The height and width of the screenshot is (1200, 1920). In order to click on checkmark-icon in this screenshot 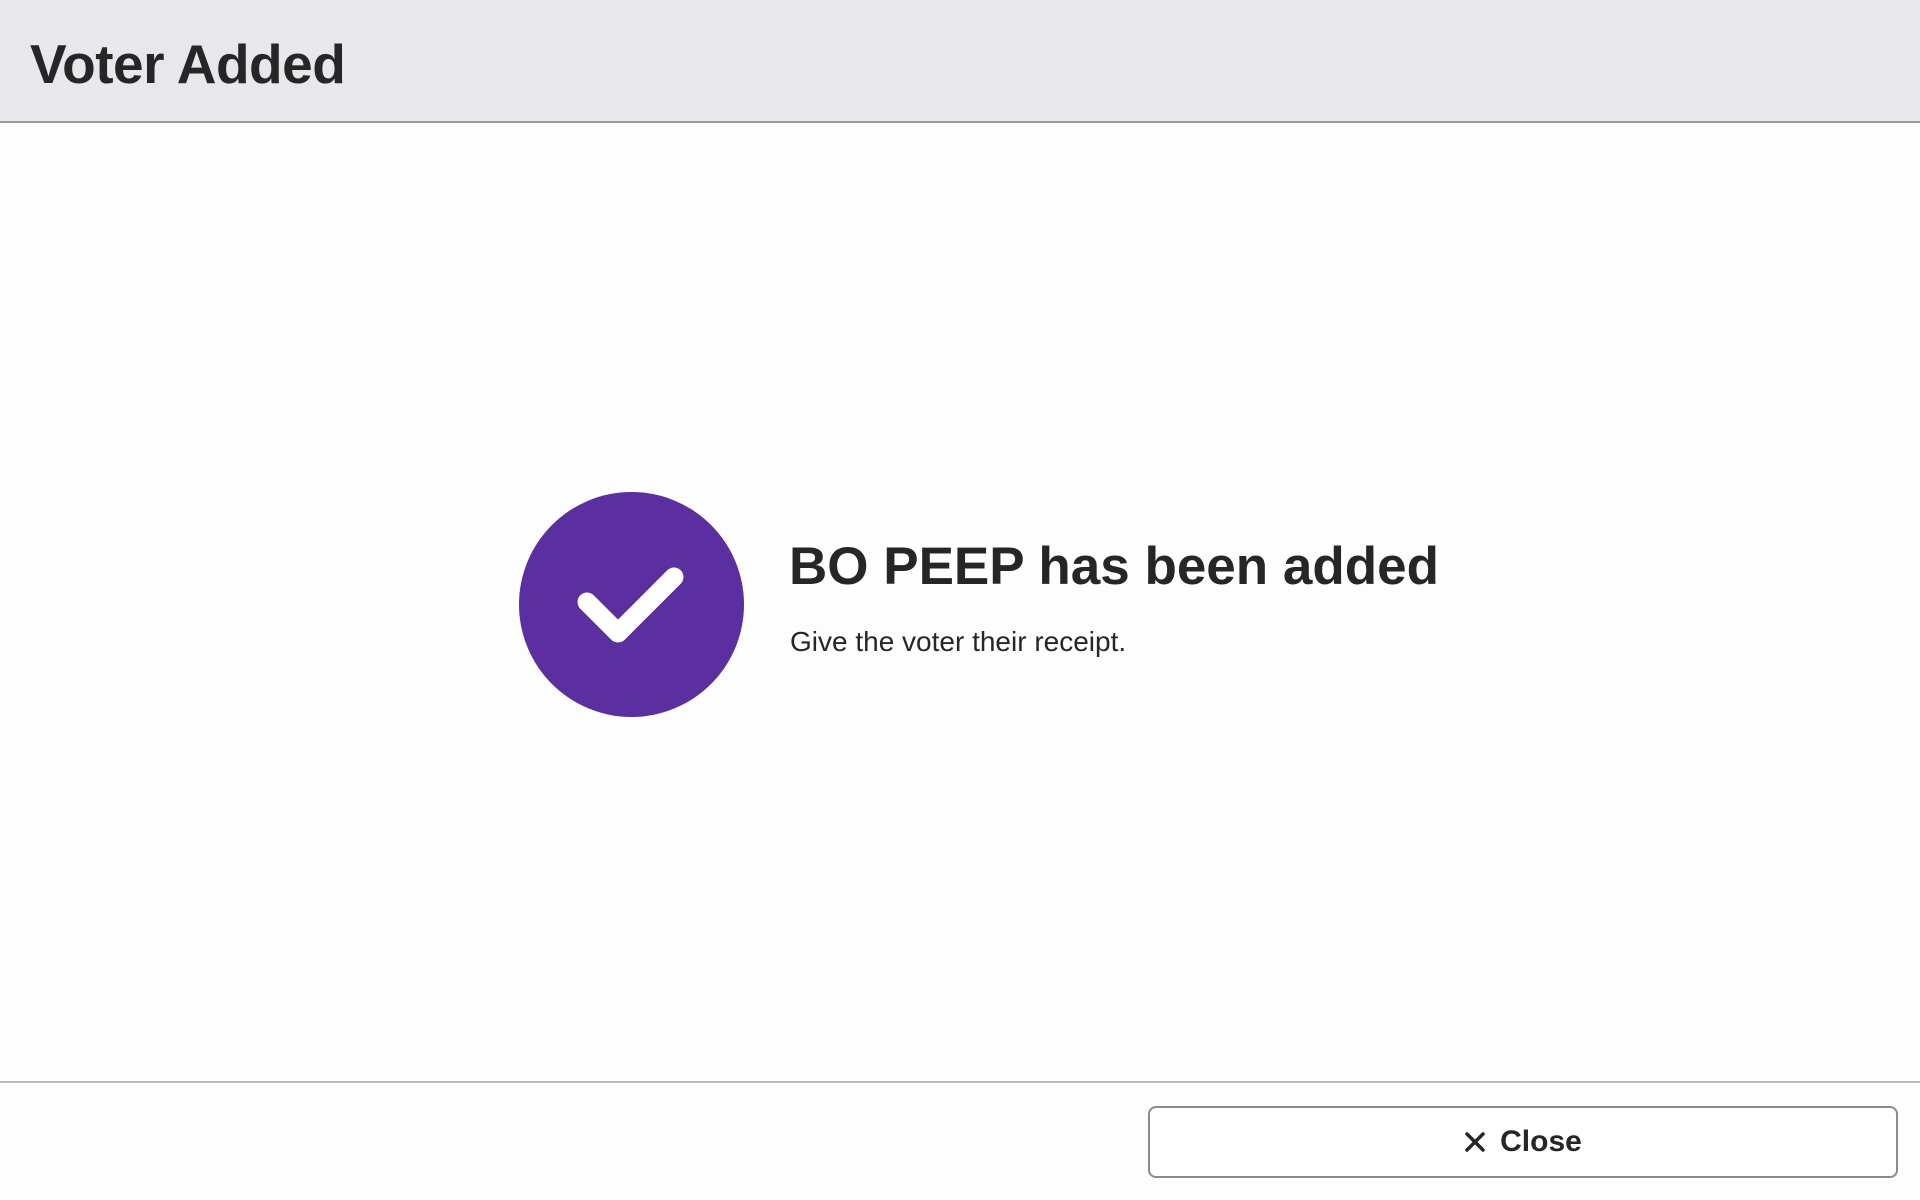, I will do `click(630, 605)`.